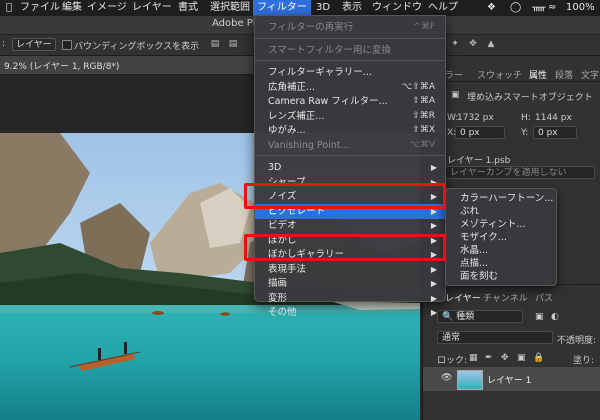 The width and height of the screenshot is (600, 420). Describe the element at coordinates (538, 358) in the screenshot. I see `lock-all-icon: 🔒` at that location.